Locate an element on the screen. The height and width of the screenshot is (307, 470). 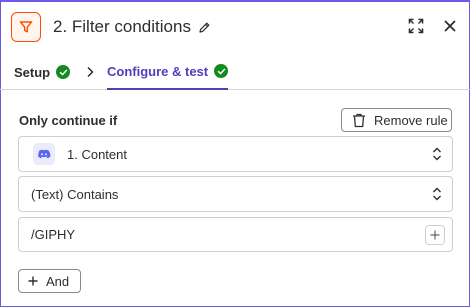
field-select-value: 1. Content is located at coordinates (97, 154).